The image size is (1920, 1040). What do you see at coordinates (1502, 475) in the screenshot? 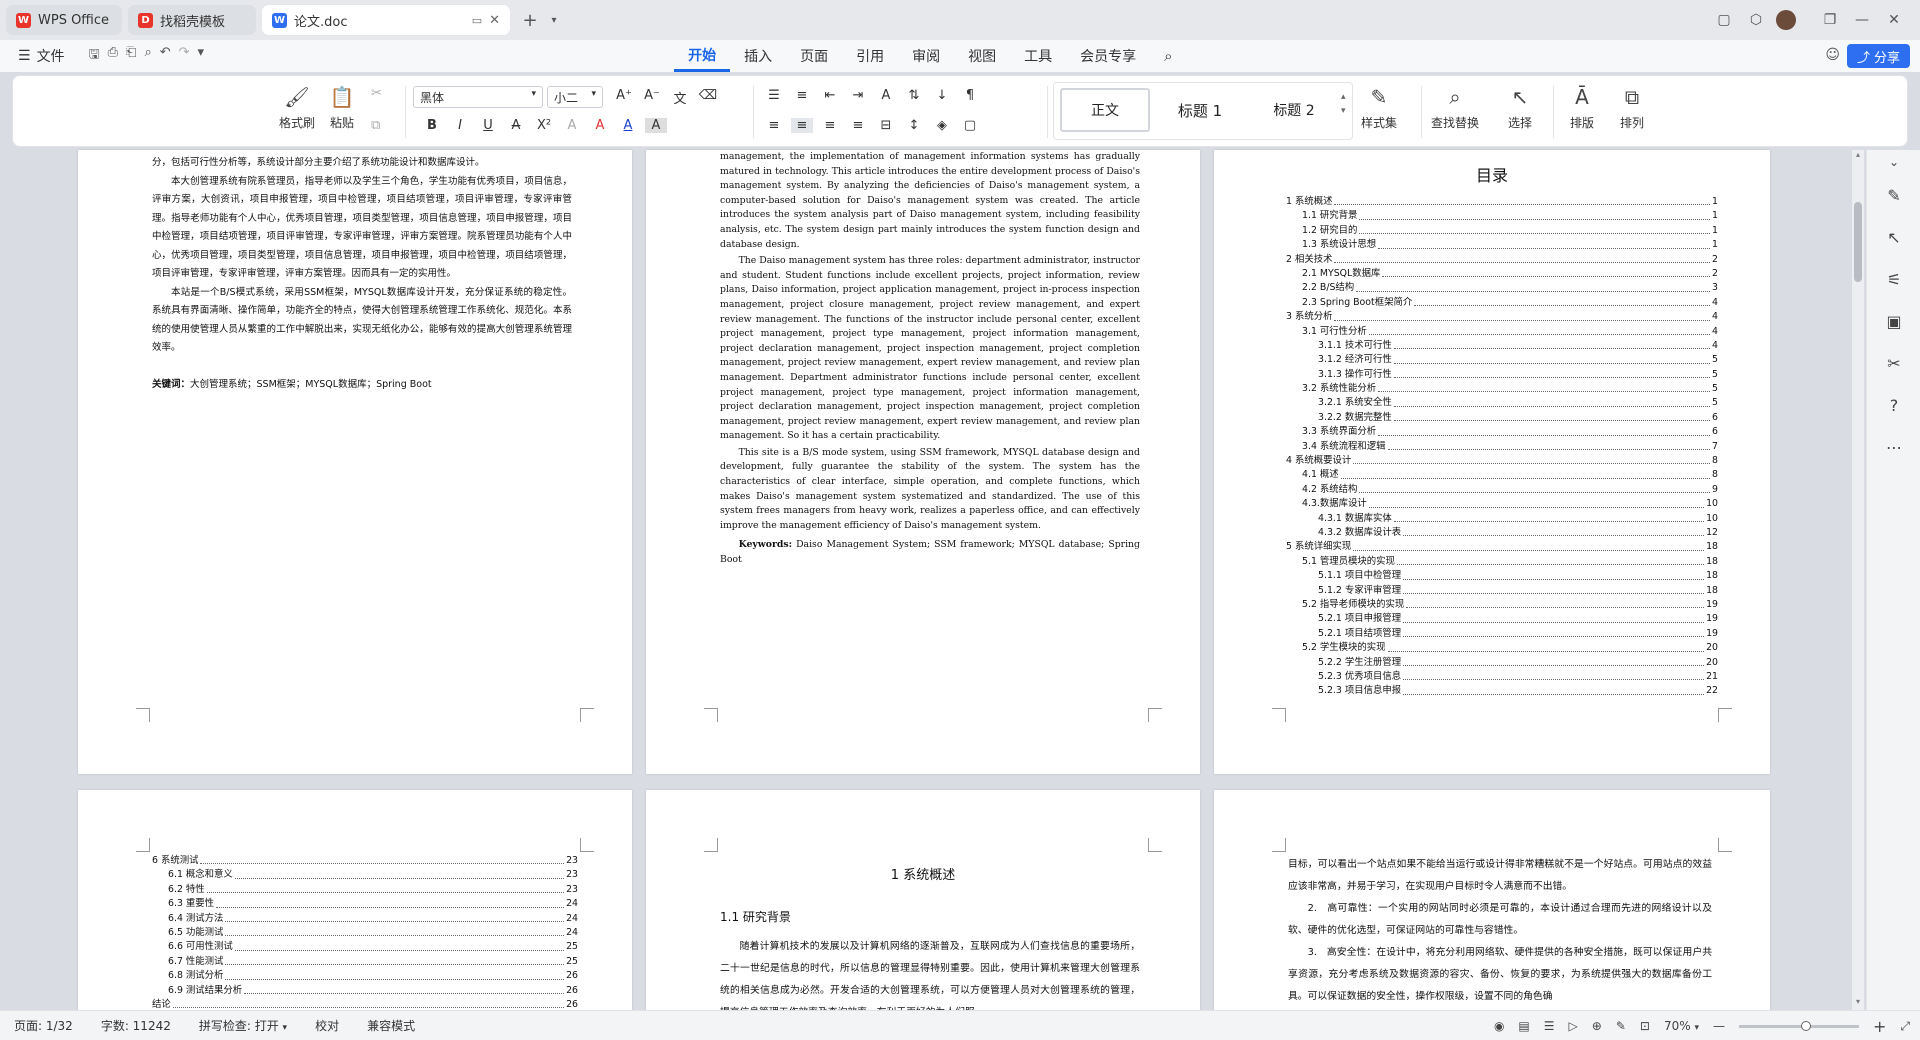
I see `toc-entry: 4.1 概述 8` at bounding box center [1502, 475].